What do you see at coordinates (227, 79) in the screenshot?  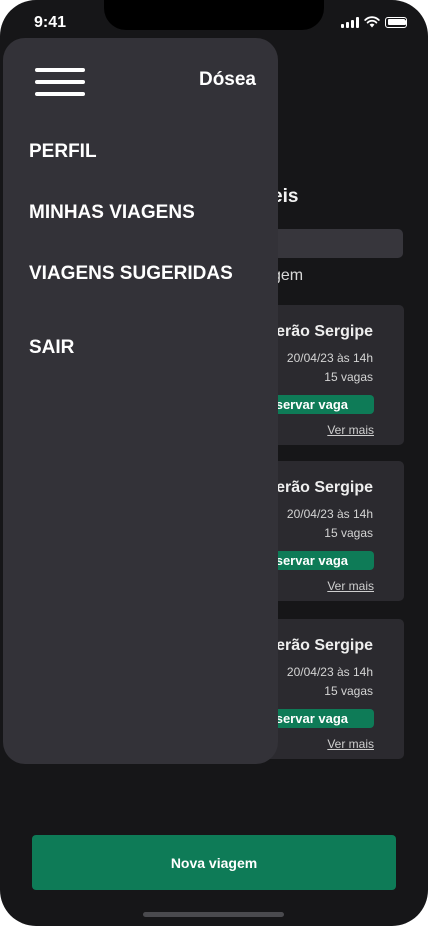 I see `brand-name: Dósea` at bounding box center [227, 79].